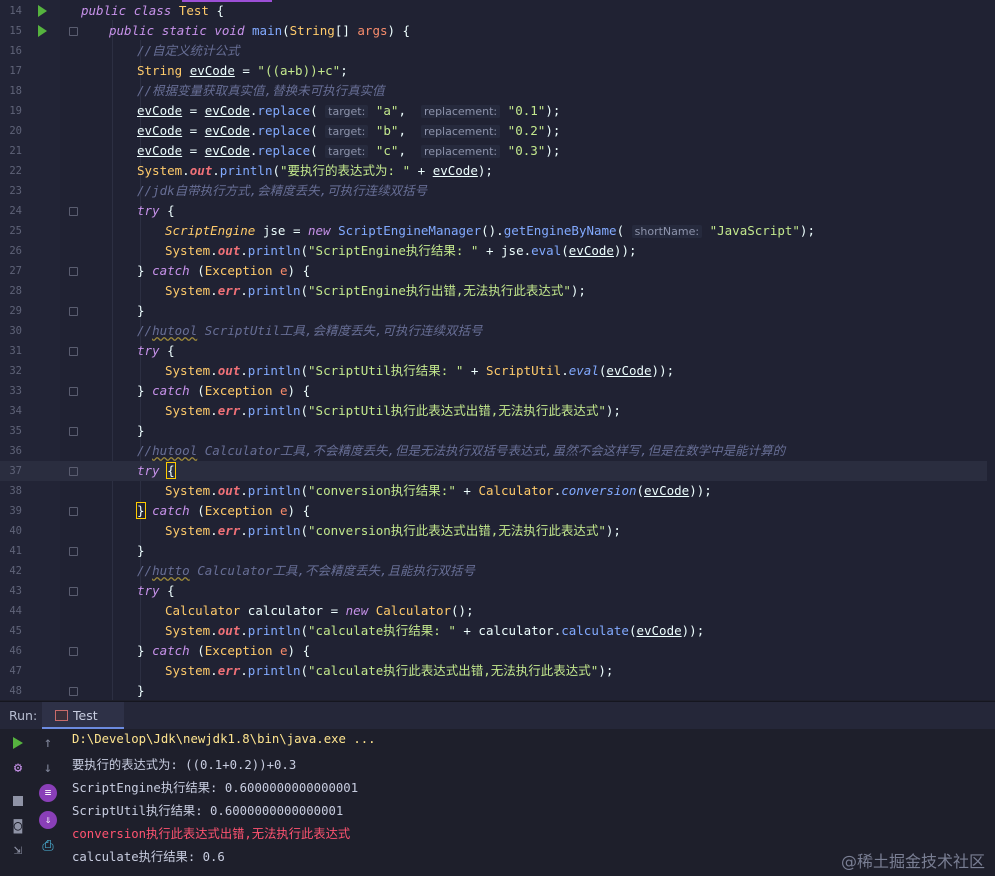 Image resolution: width=995 pixels, height=876 pixels. Describe the element at coordinates (497, 391) in the screenshot. I see `code-line: 33} catch (Exception e) {` at that location.